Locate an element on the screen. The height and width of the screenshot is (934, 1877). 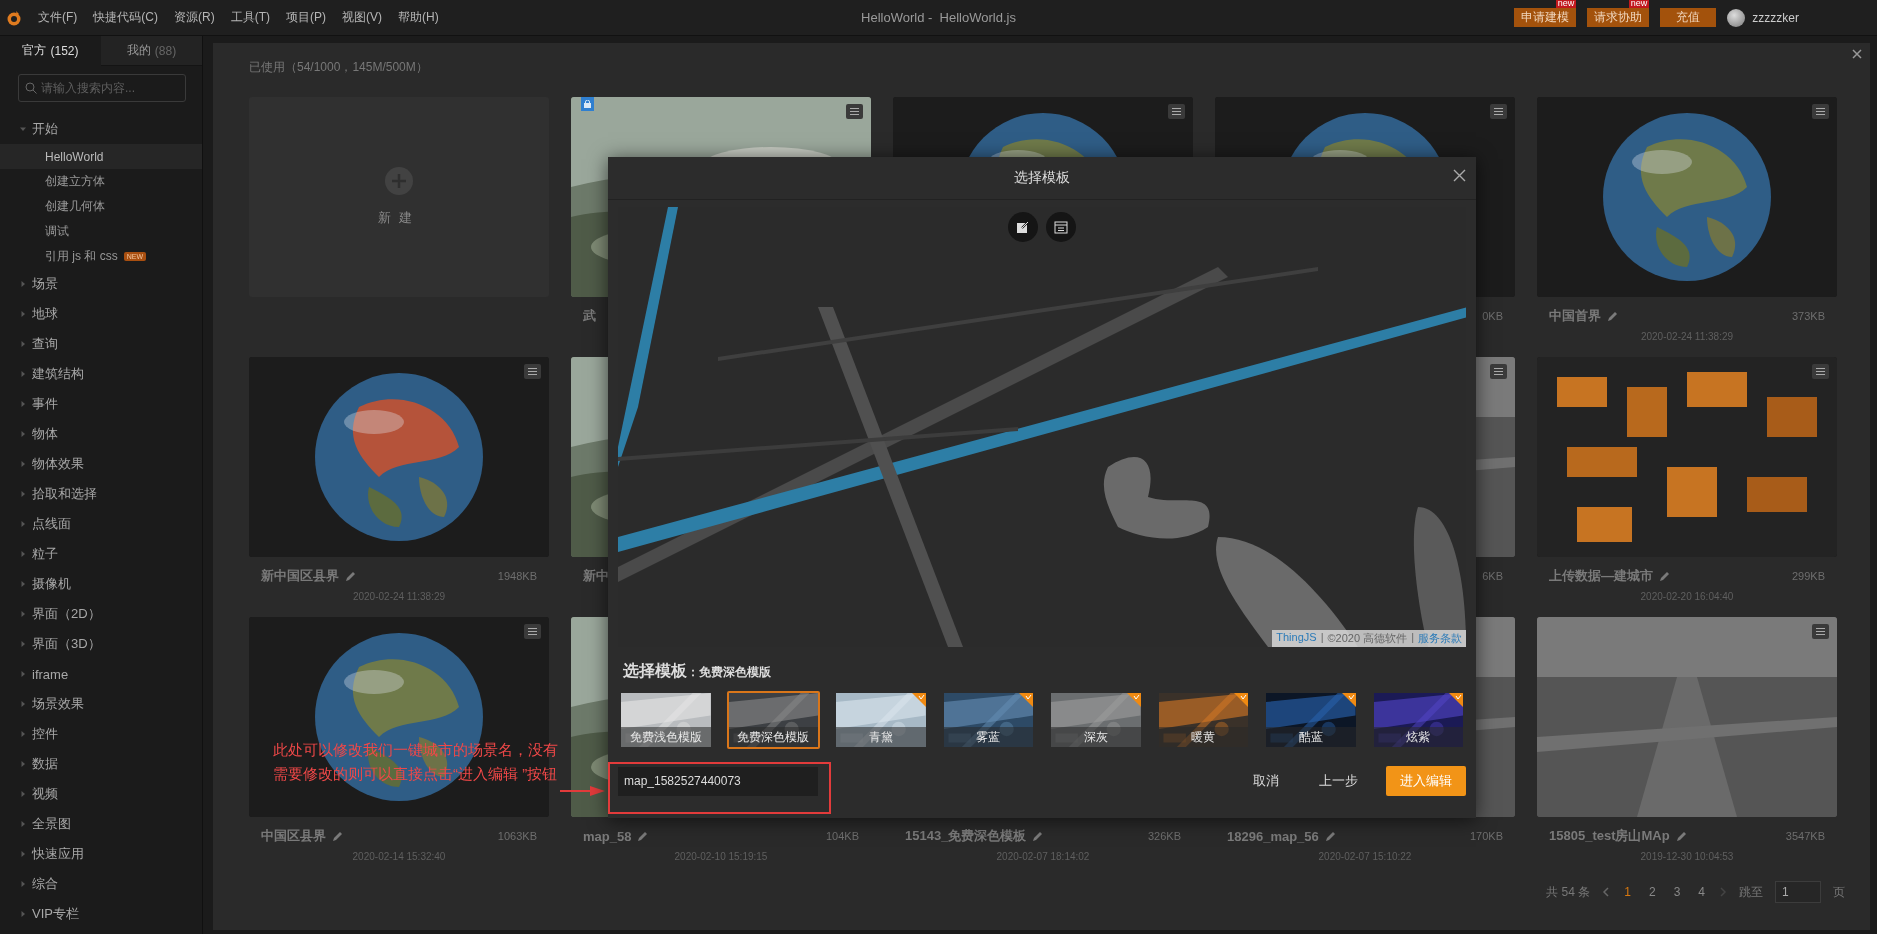
template-label: 深灰 is located at coordinates (1096, 737).